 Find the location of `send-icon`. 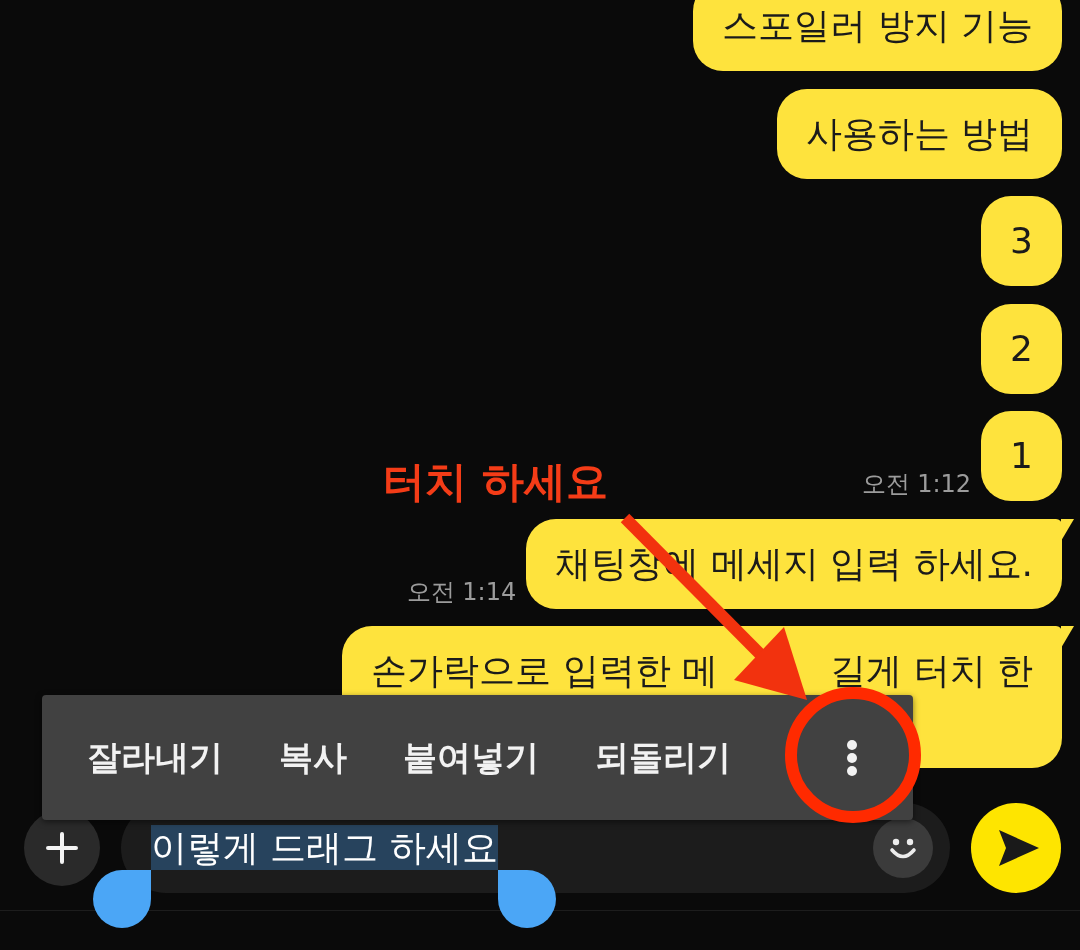

send-icon is located at coordinates (1019, 847).